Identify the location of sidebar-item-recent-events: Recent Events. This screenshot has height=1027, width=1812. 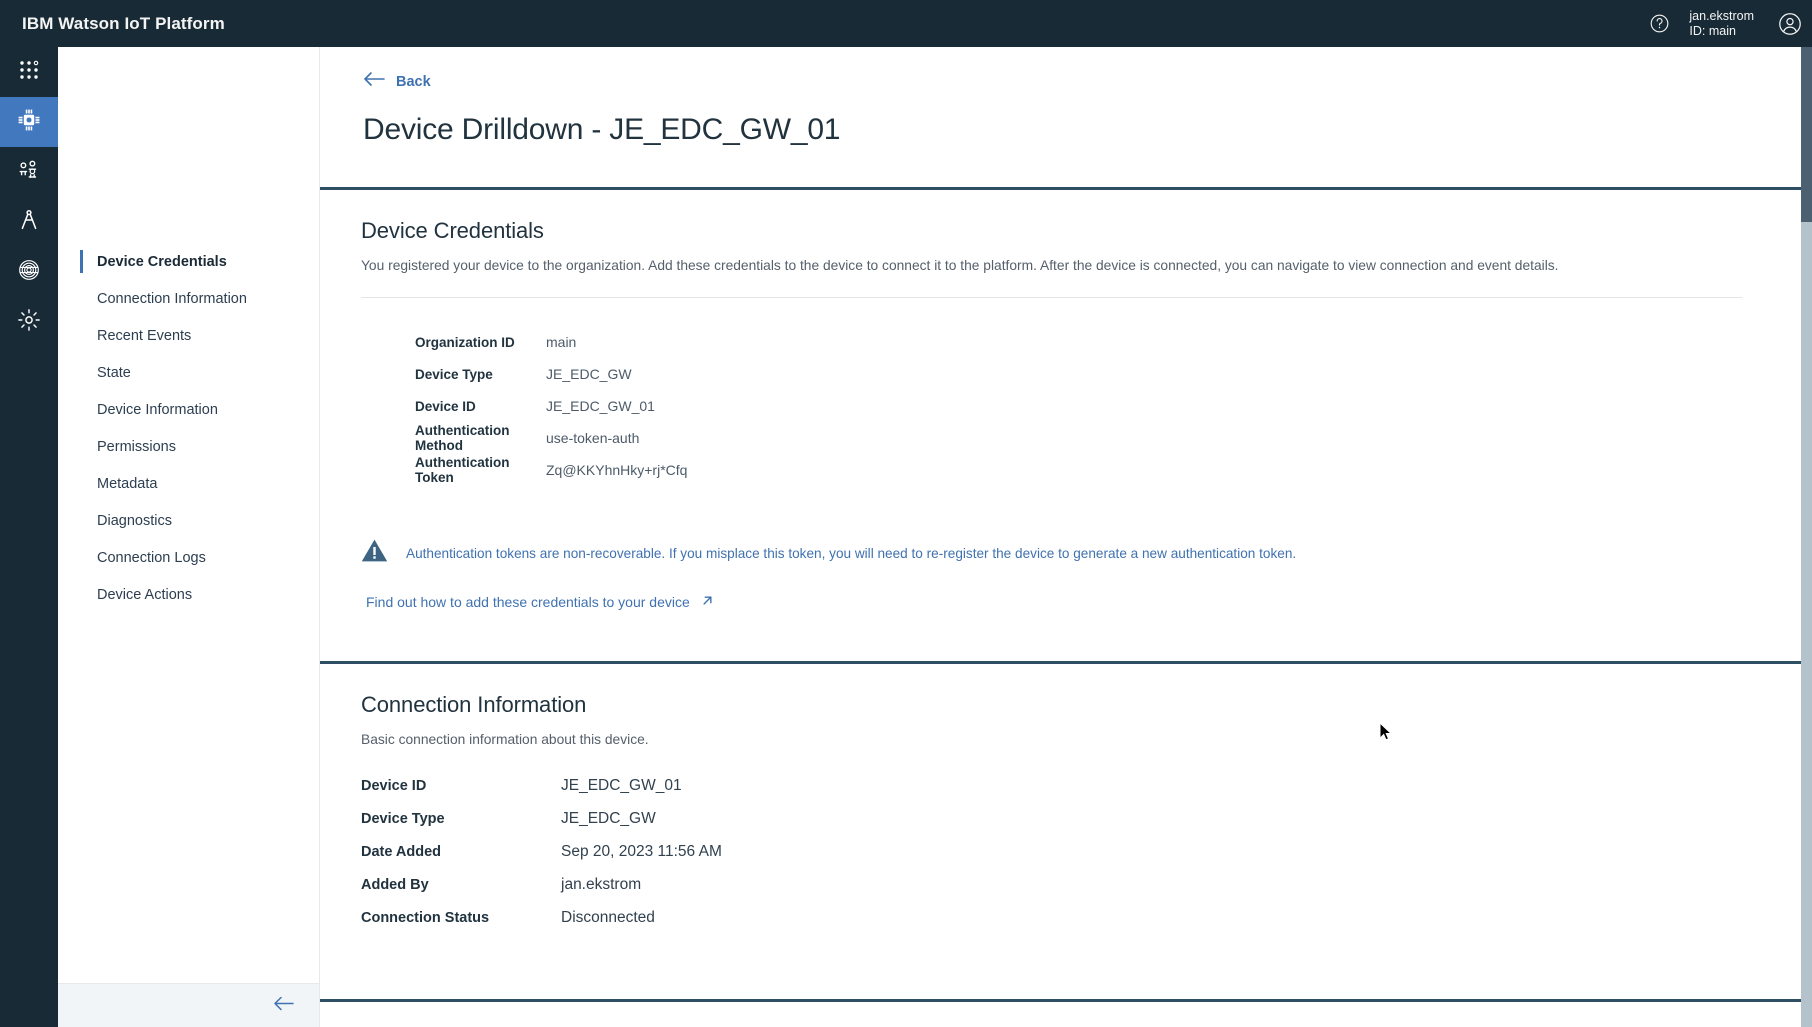
(188, 335).